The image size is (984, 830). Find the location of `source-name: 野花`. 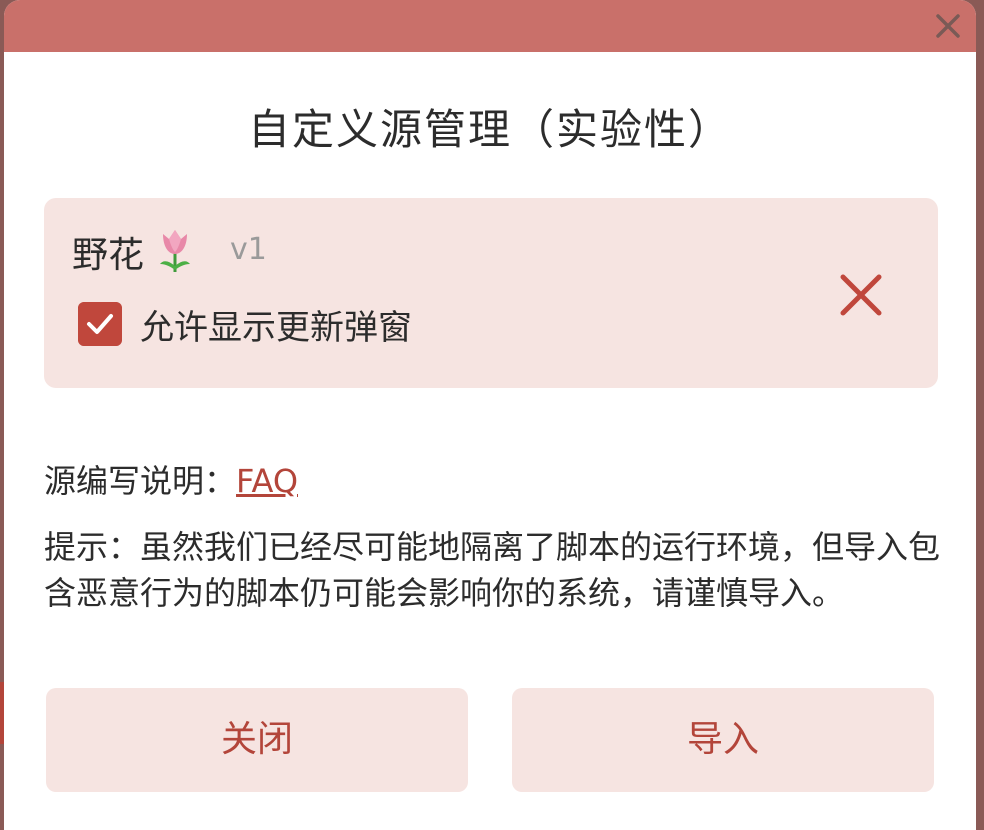

source-name: 野花 is located at coordinates (108, 255).